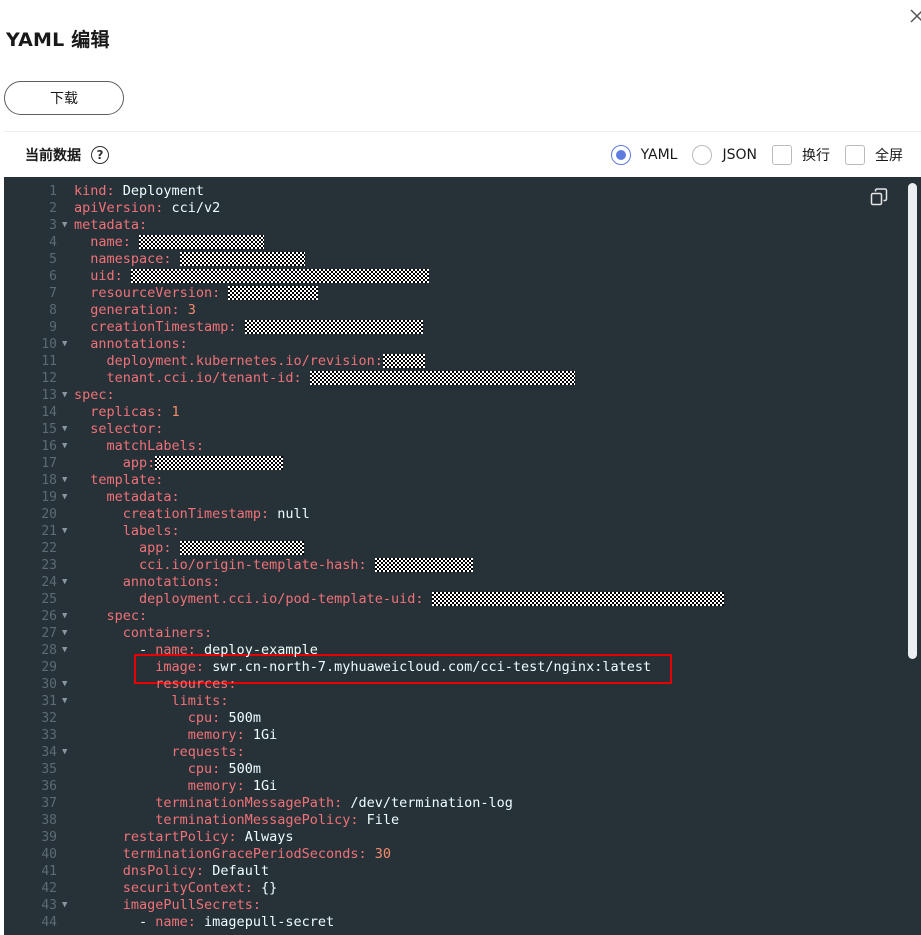 Image resolution: width=921 pixels, height=935 pixels. Describe the element at coordinates (64, 98) in the screenshot. I see `download-button: 下载` at that location.